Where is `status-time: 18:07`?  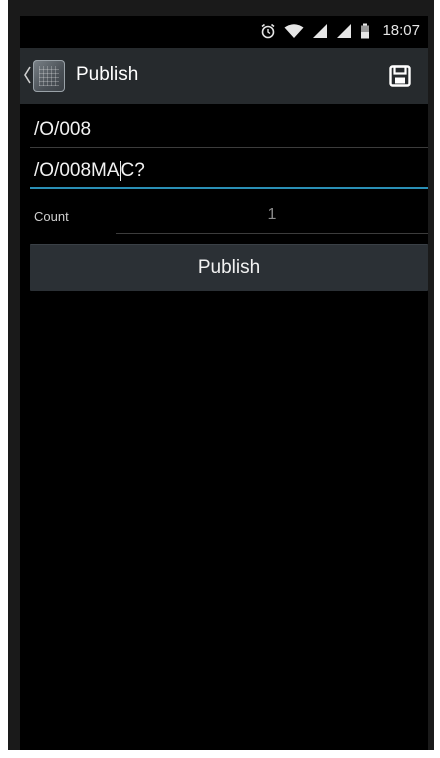 status-time: 18:07 is located at coordinates (401, 30).